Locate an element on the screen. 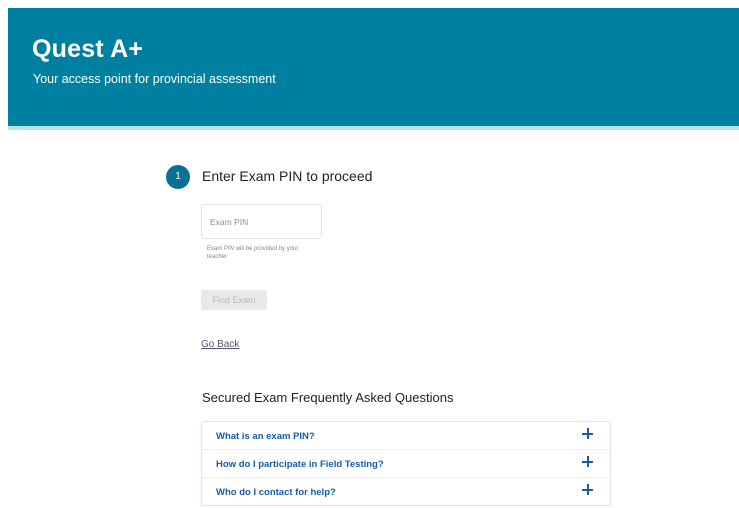 The height and width of the screenshot is (508, 739). find-exam-button: Find Exam is located at coordinates (234, 300).